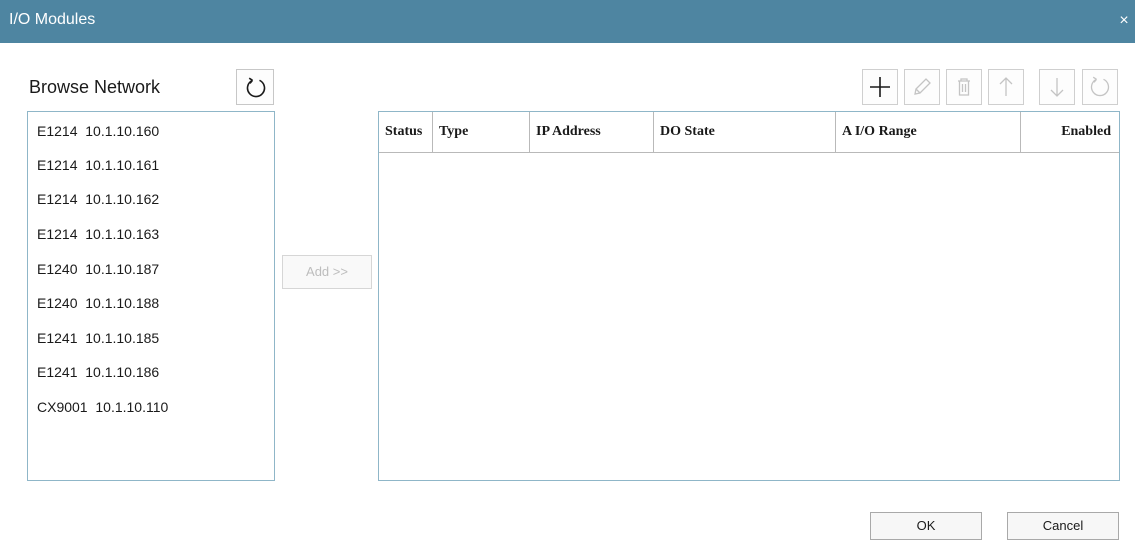 This screenshot has width=1135, height=552. I want to click on list-item: E1214 10.1.10.163, so click(98, 236).